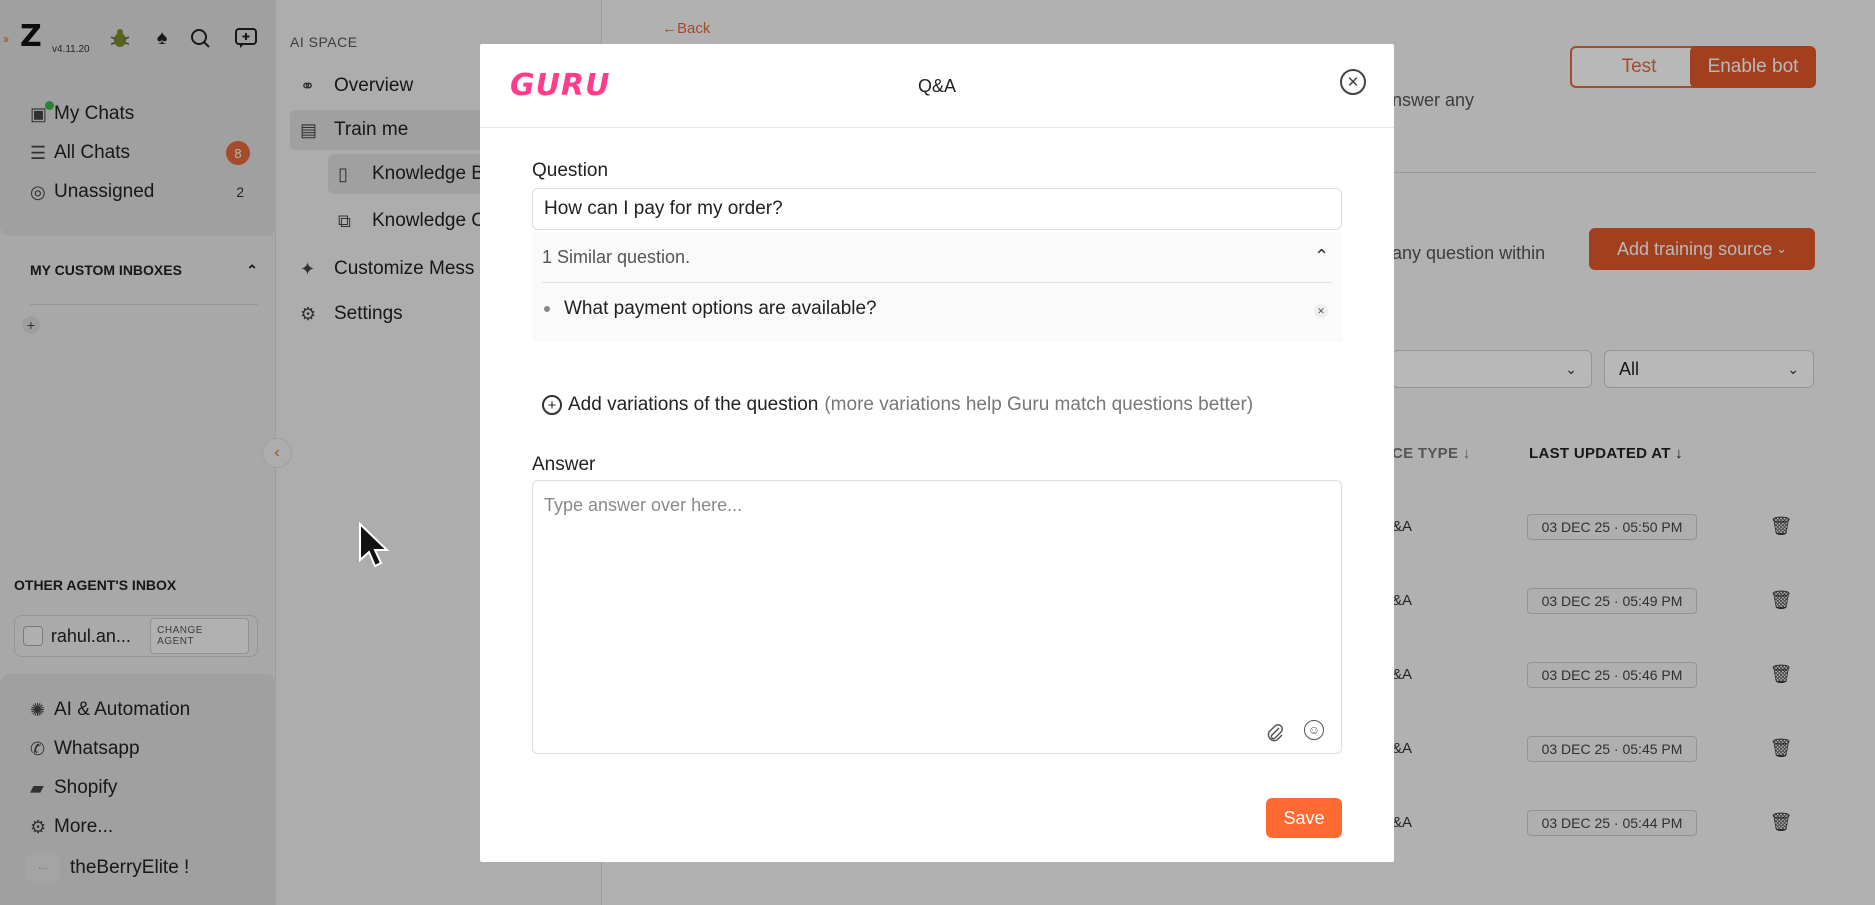 The width and height of the screenshot is (1875, 905). I want to click on divider, so click(937, 282).